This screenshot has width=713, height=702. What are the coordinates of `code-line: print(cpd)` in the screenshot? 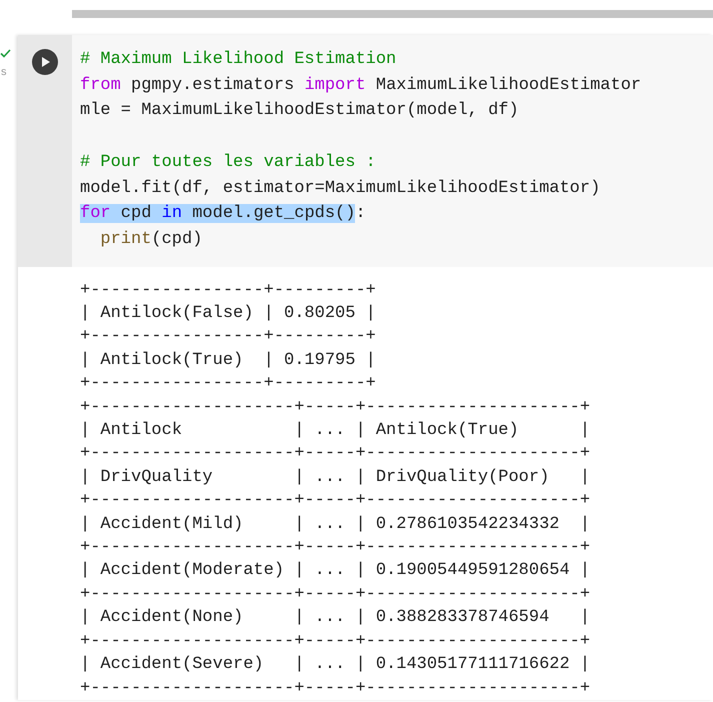 It's located at (151, 239).